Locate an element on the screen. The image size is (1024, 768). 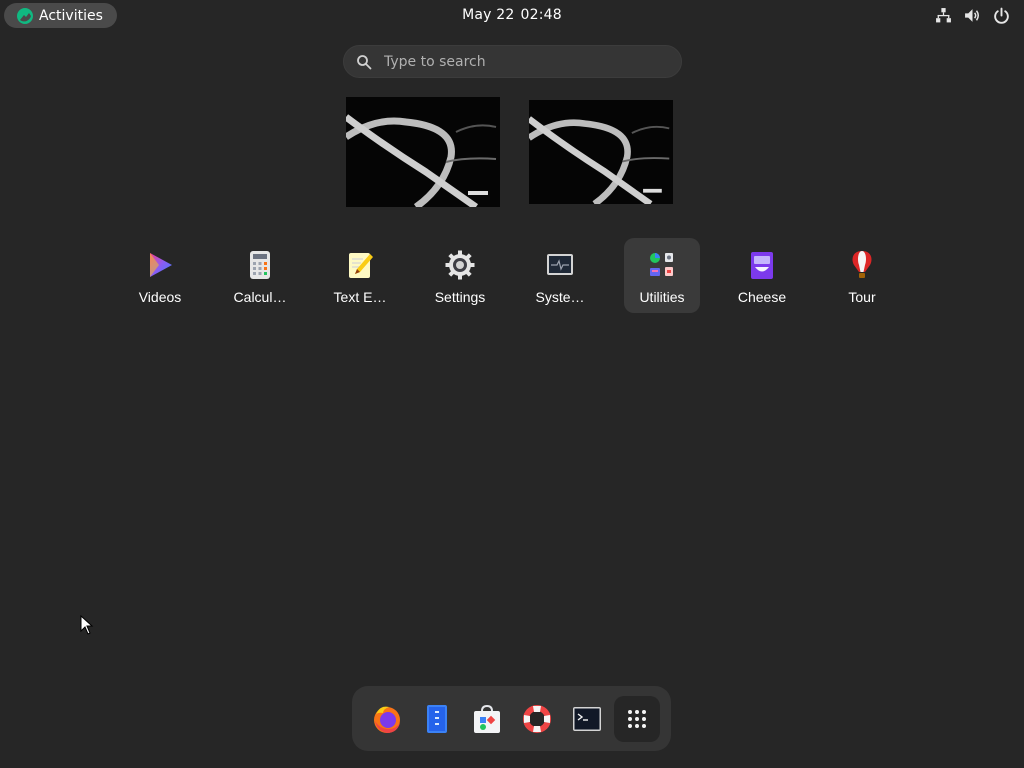
dash-files is located at coordinates (437, 719).